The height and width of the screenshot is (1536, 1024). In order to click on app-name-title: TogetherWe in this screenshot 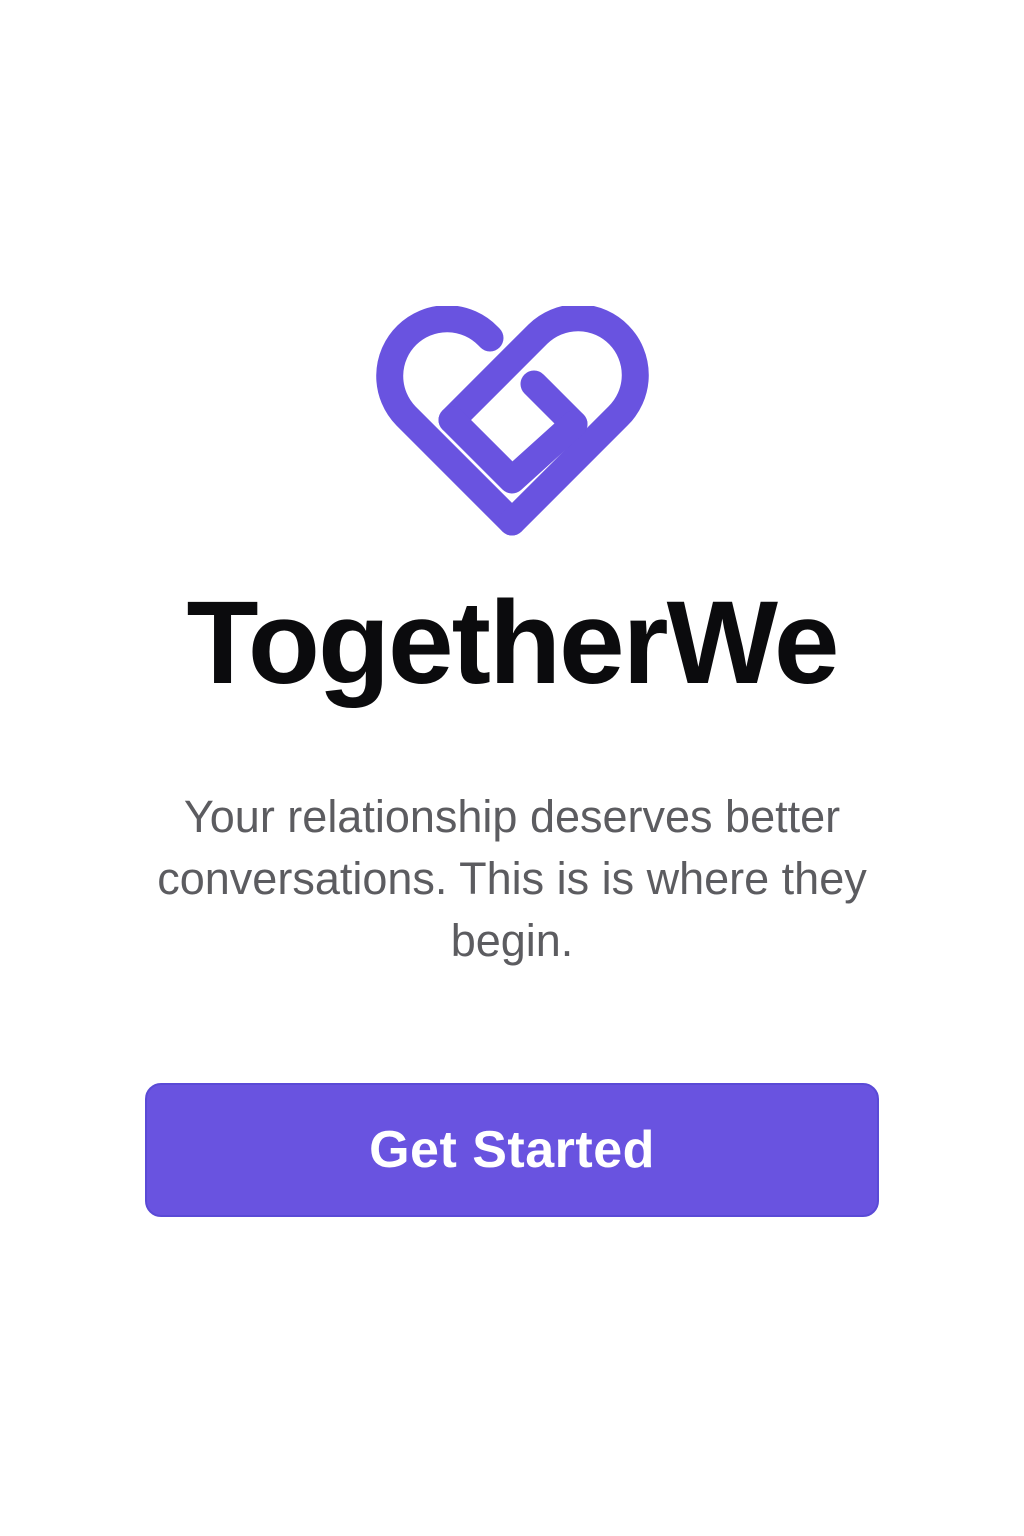, I will do `click(513, 643)`.